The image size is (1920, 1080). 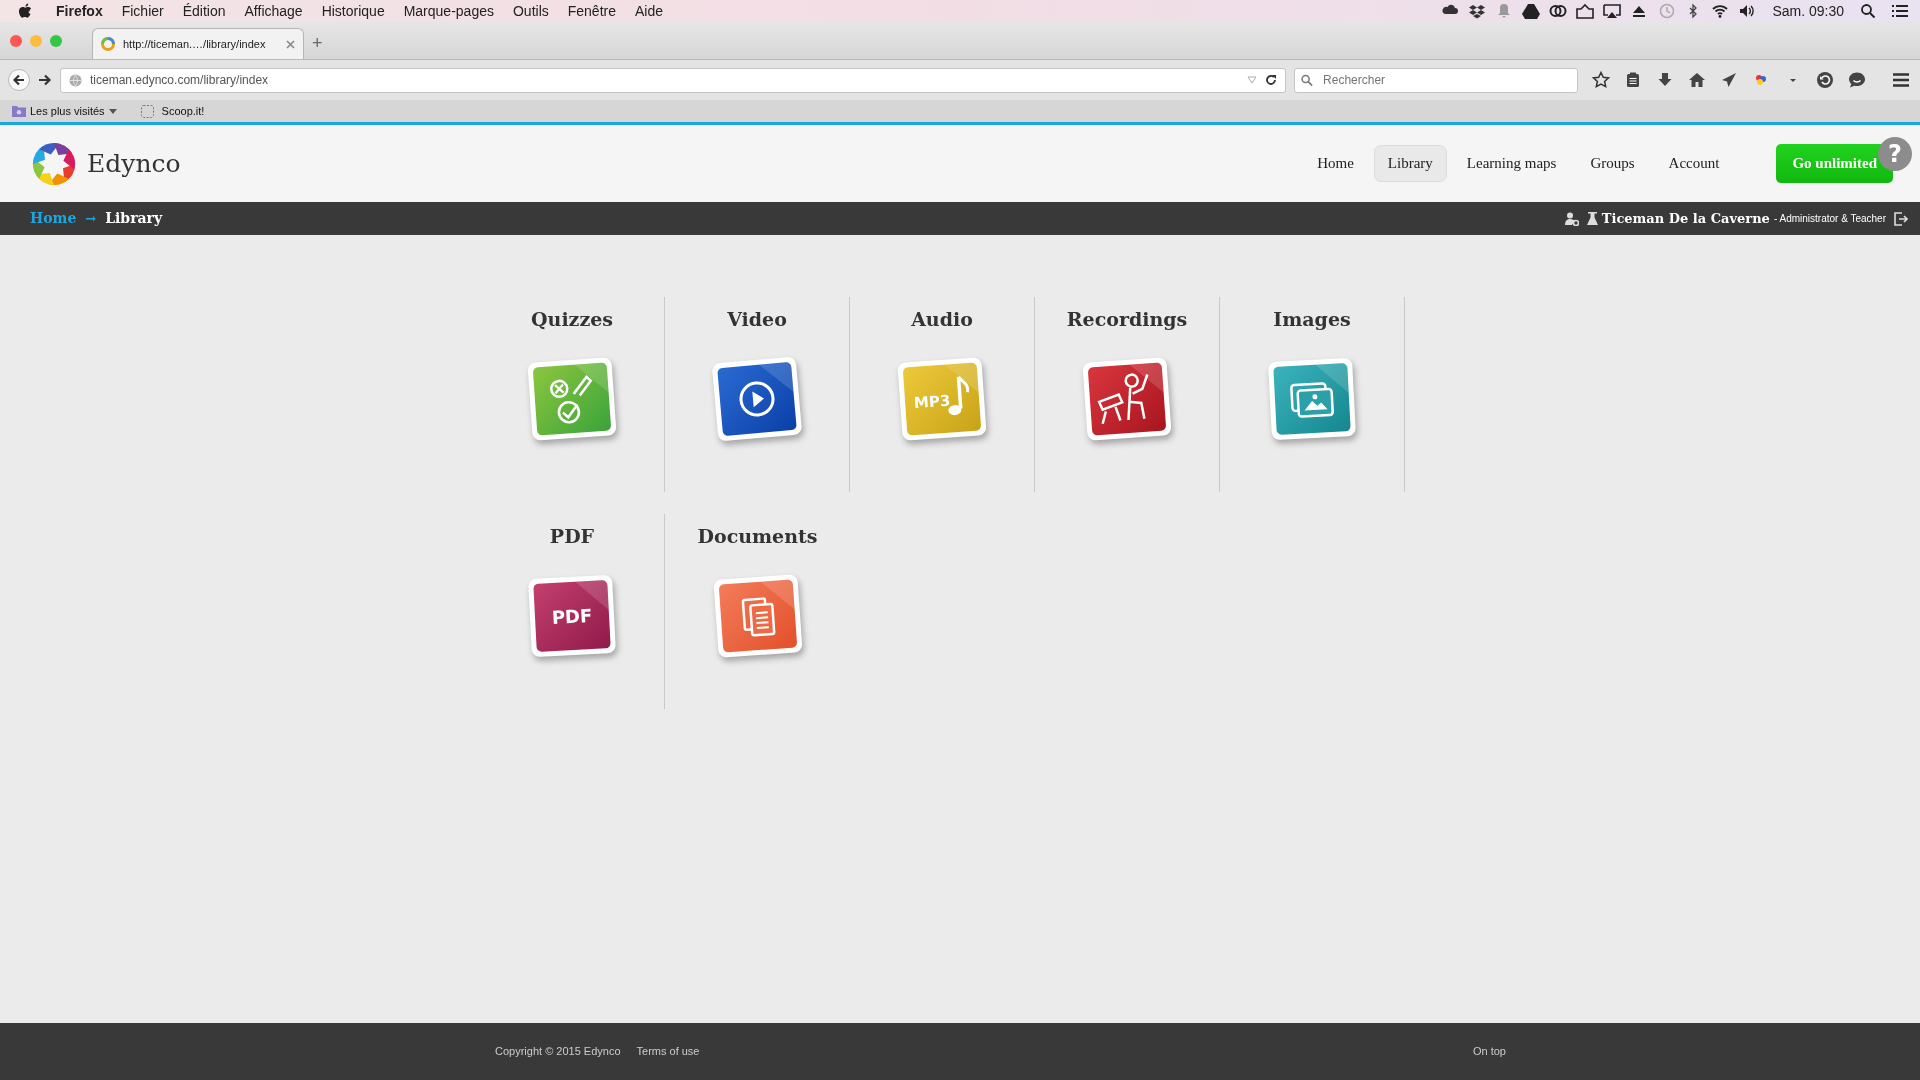 I want to click on folder-icon, so click(x=19, y=111).